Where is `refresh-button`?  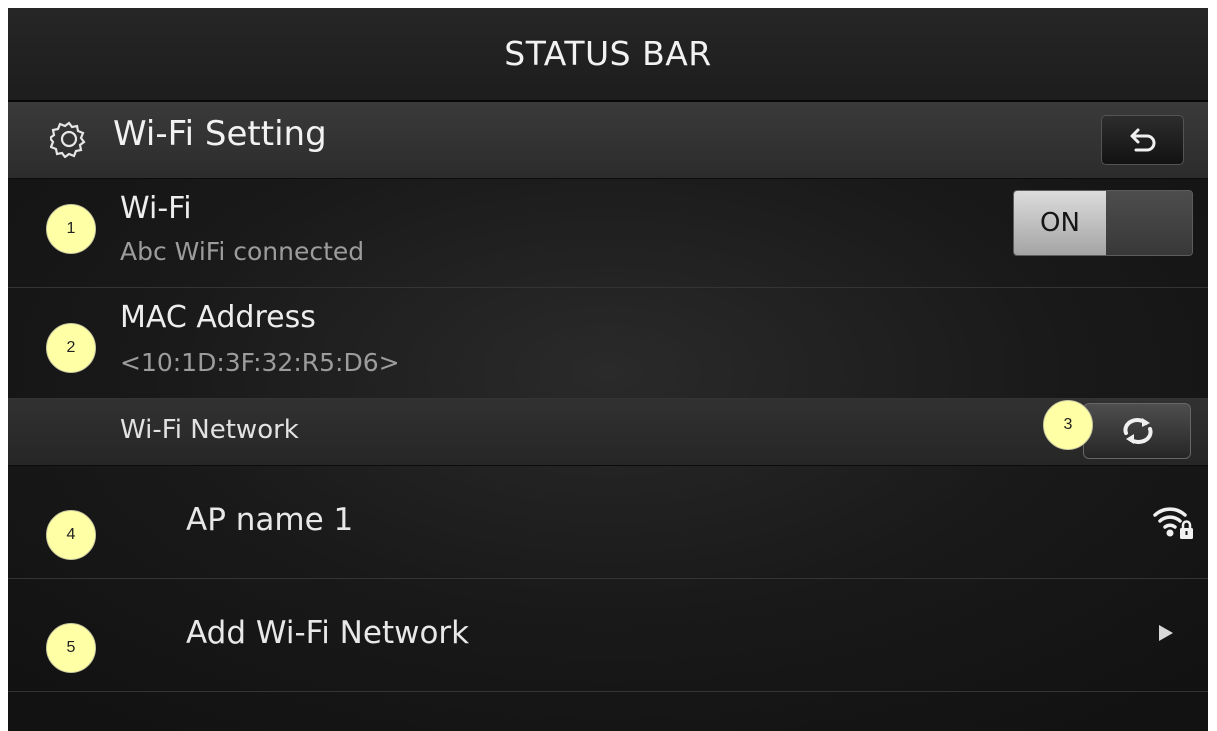 refresh-button is located at coordinates (1137, 431).